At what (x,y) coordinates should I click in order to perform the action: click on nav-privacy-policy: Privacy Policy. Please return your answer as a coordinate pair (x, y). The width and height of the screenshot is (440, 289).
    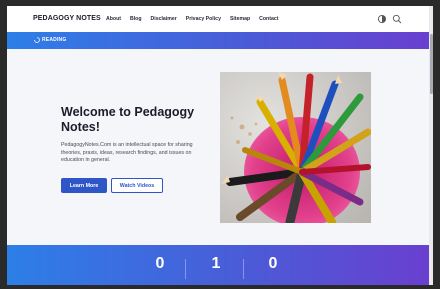
    Looking at the image, I should click on (203, 19).